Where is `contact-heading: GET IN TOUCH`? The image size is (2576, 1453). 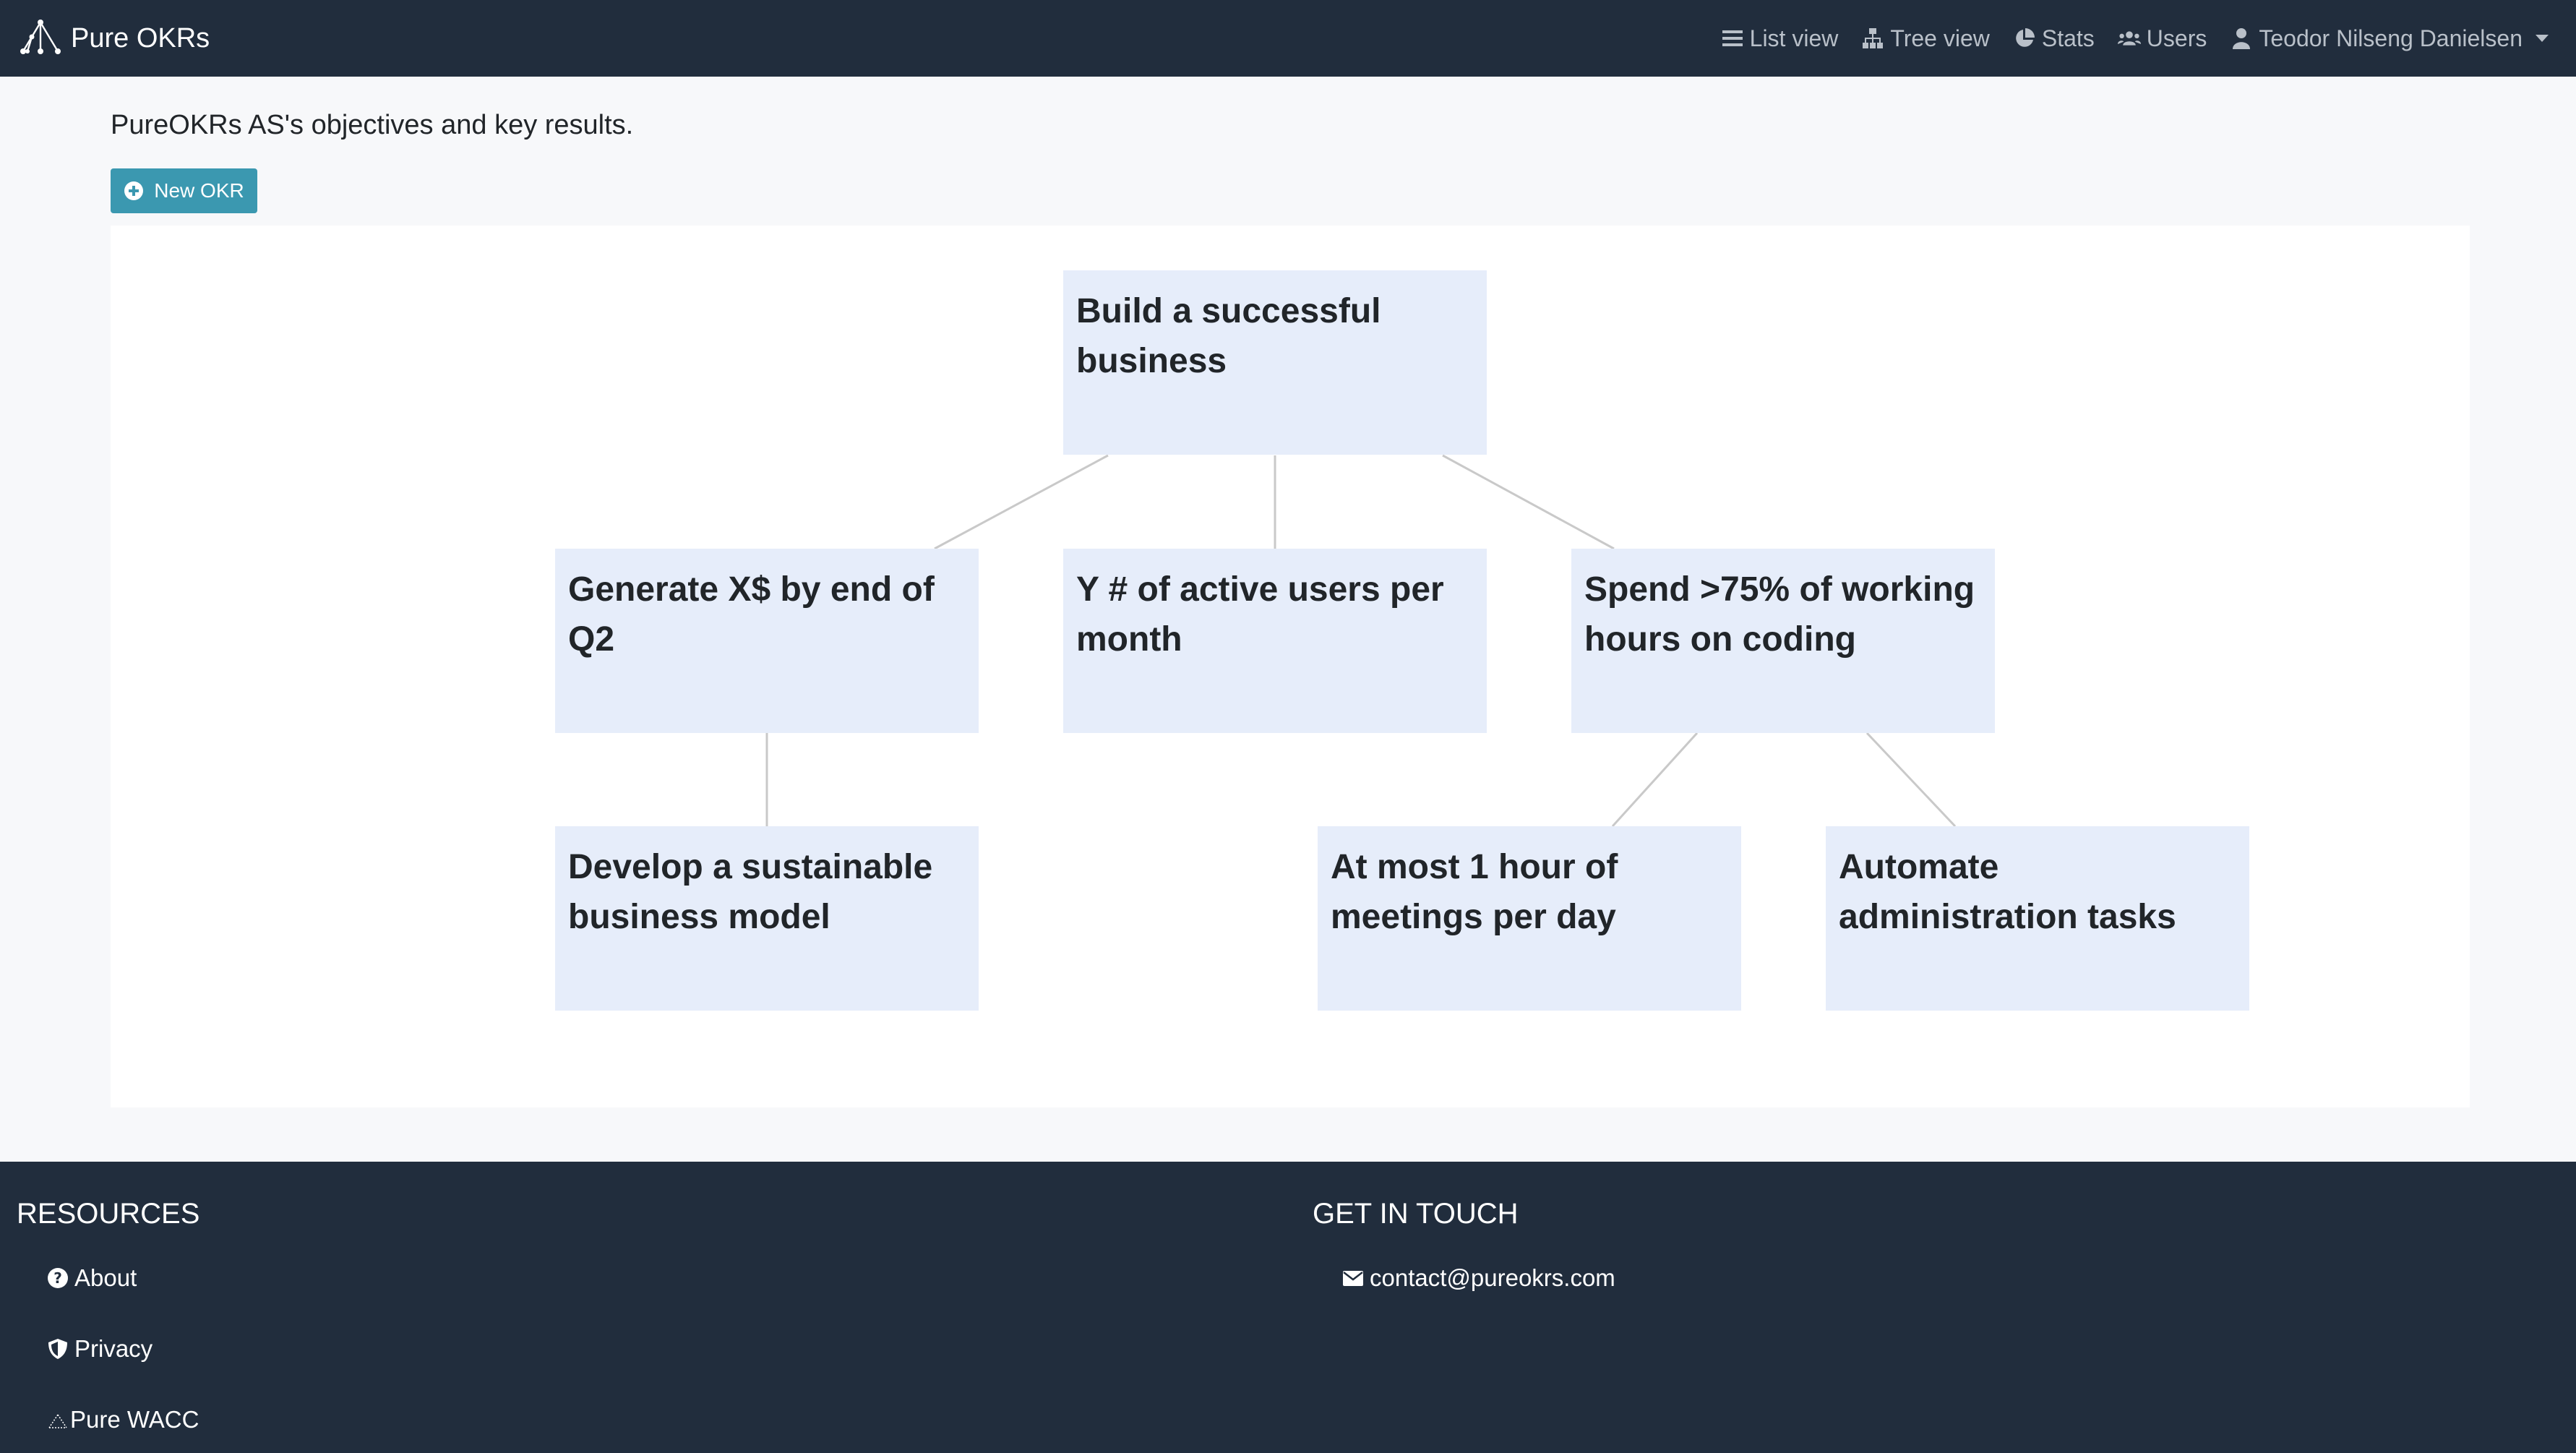 contact-heading: GET IN TOUCH is located at coordinates (1416, 1214).